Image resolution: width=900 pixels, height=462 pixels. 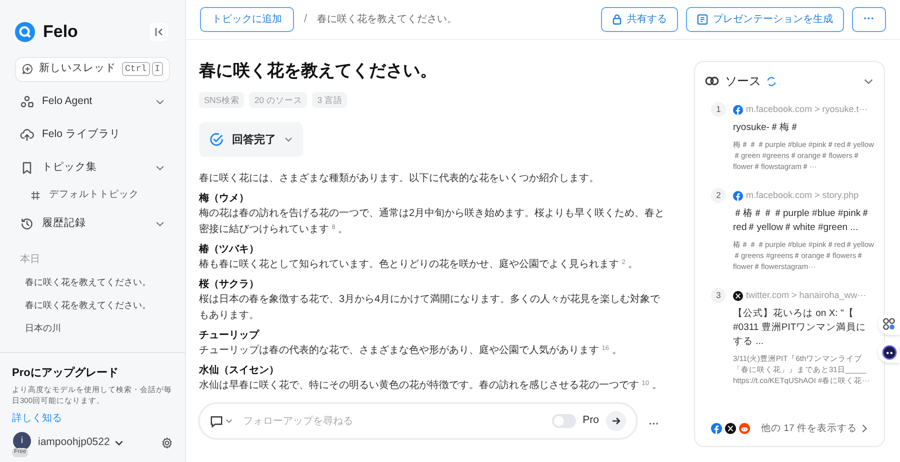 I want to click on sidebar-item: 履歴記録, so click(x=92, y=224).